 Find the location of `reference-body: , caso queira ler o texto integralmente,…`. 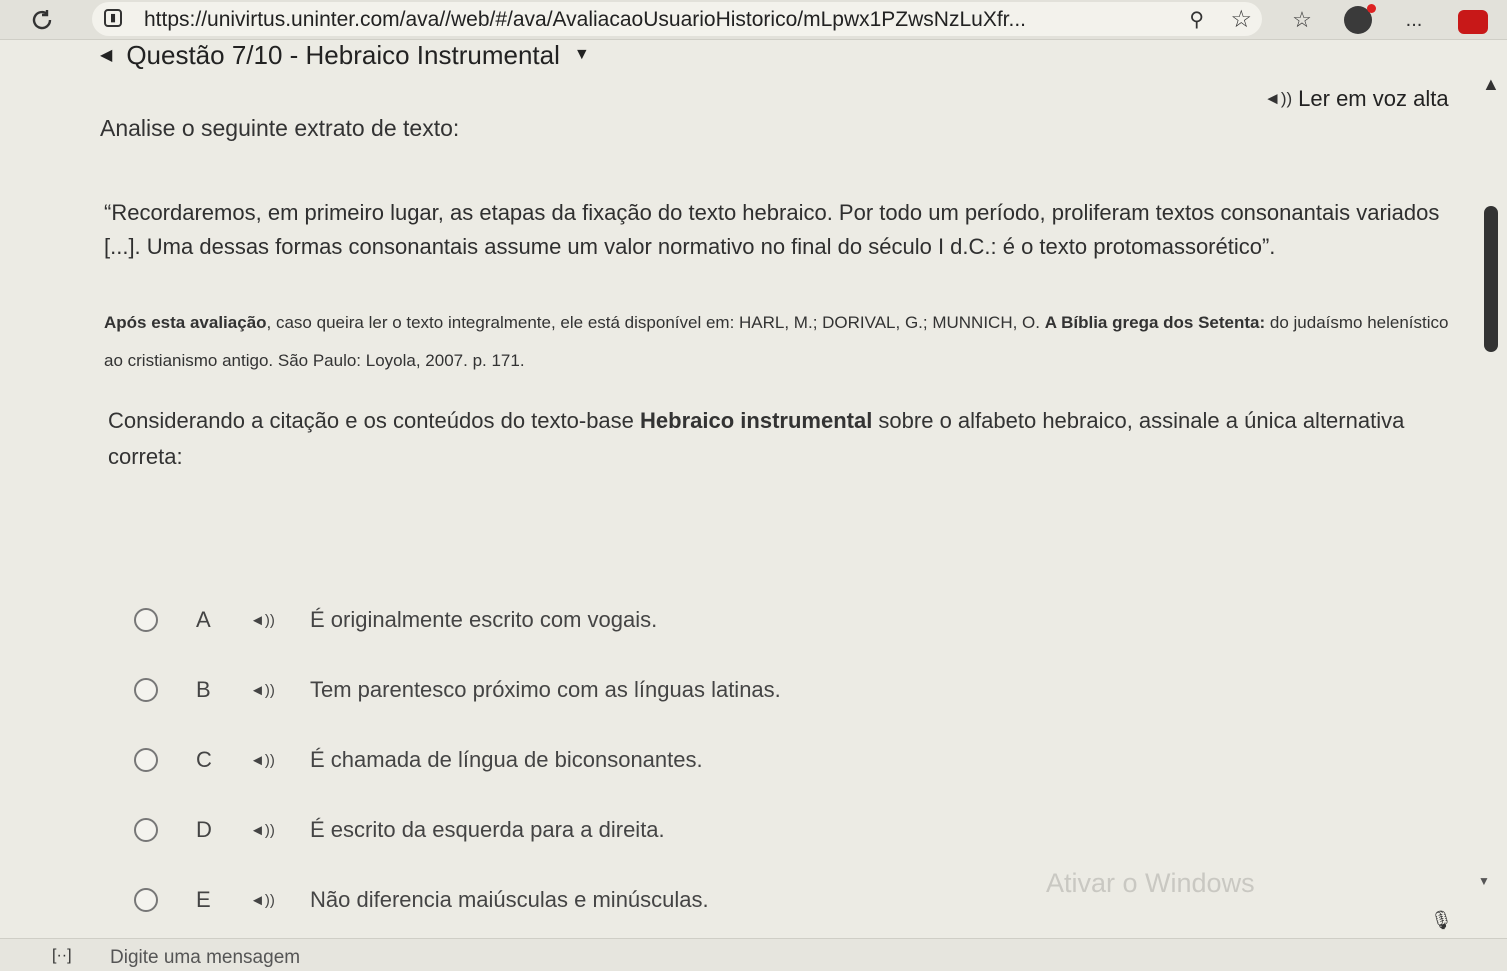

reference-body: , caso queira ler o texto integralmente,… is located at coordinates (655, 322).